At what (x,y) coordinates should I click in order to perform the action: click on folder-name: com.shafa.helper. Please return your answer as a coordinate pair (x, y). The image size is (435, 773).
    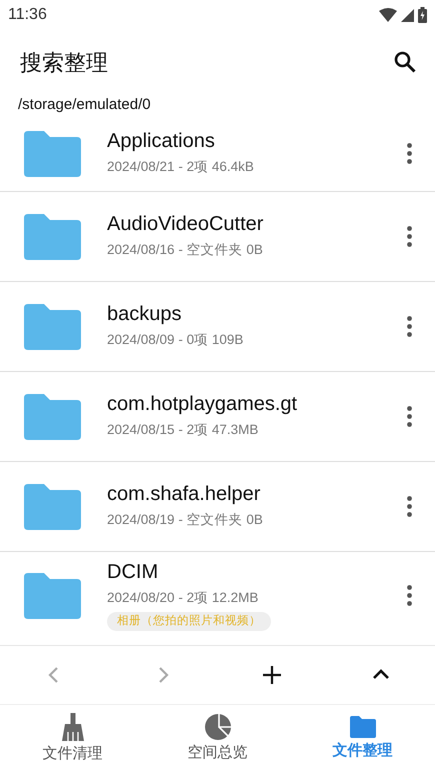
    Looking at the image, I should click on (184, 494).